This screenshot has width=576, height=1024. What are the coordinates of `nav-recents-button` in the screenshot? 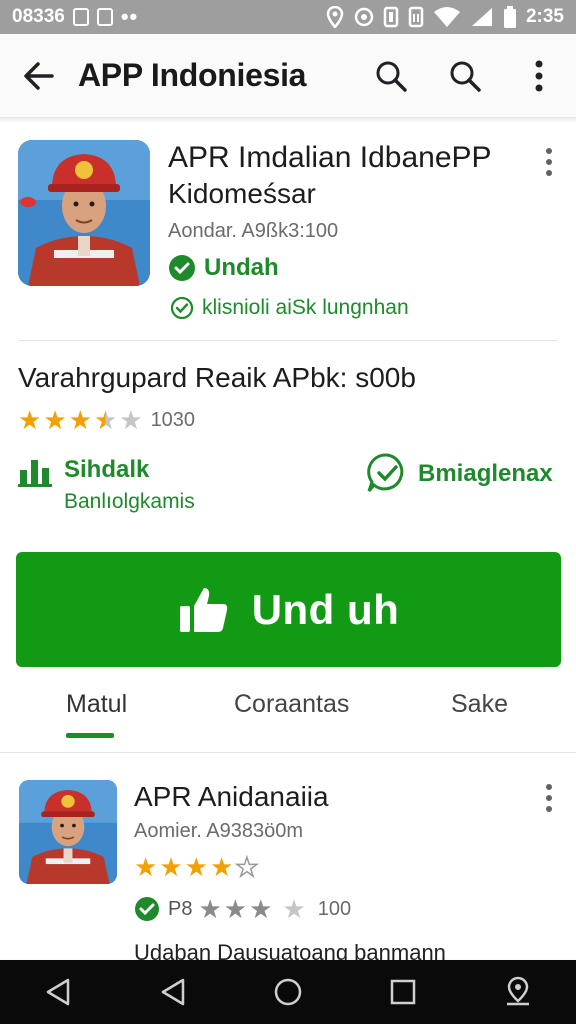 It's located at (403, 992).